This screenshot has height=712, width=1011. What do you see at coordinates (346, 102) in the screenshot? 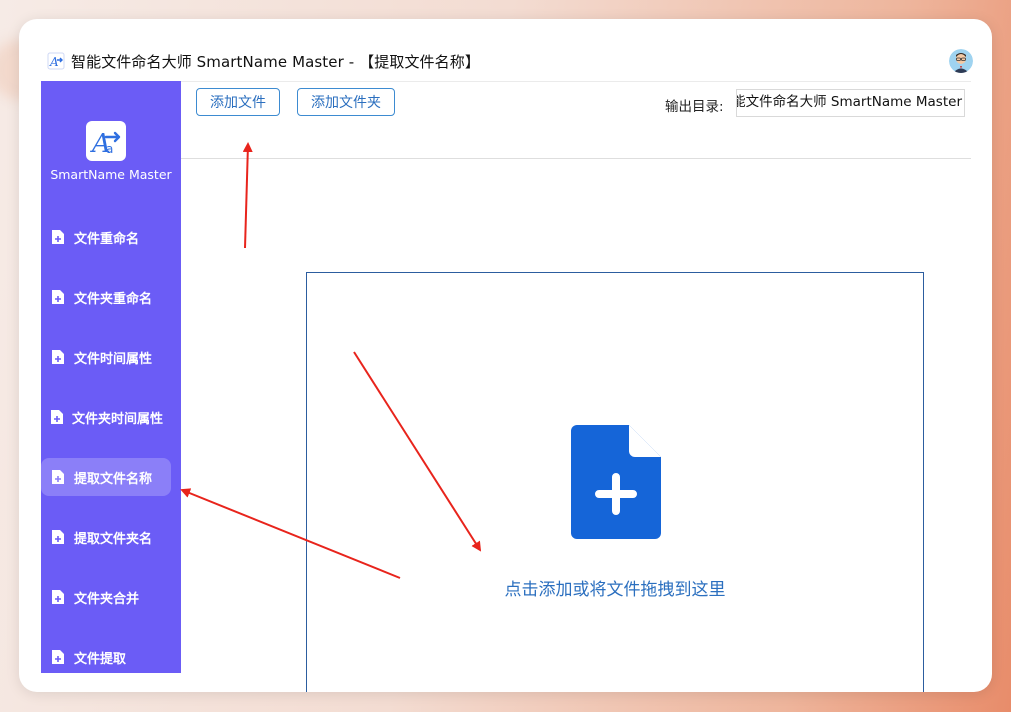
I see `add-folder-button: 添加文件夹` at bounding box center [346, 102].